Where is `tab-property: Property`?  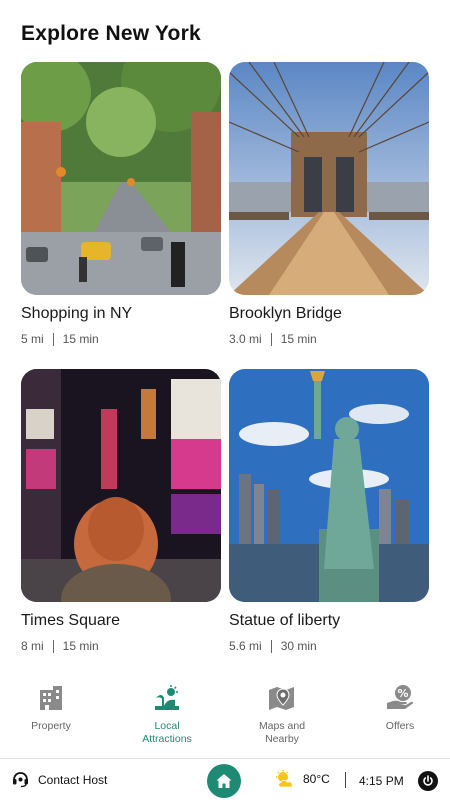 tab-property: Property is located at coordinates (51, 705).